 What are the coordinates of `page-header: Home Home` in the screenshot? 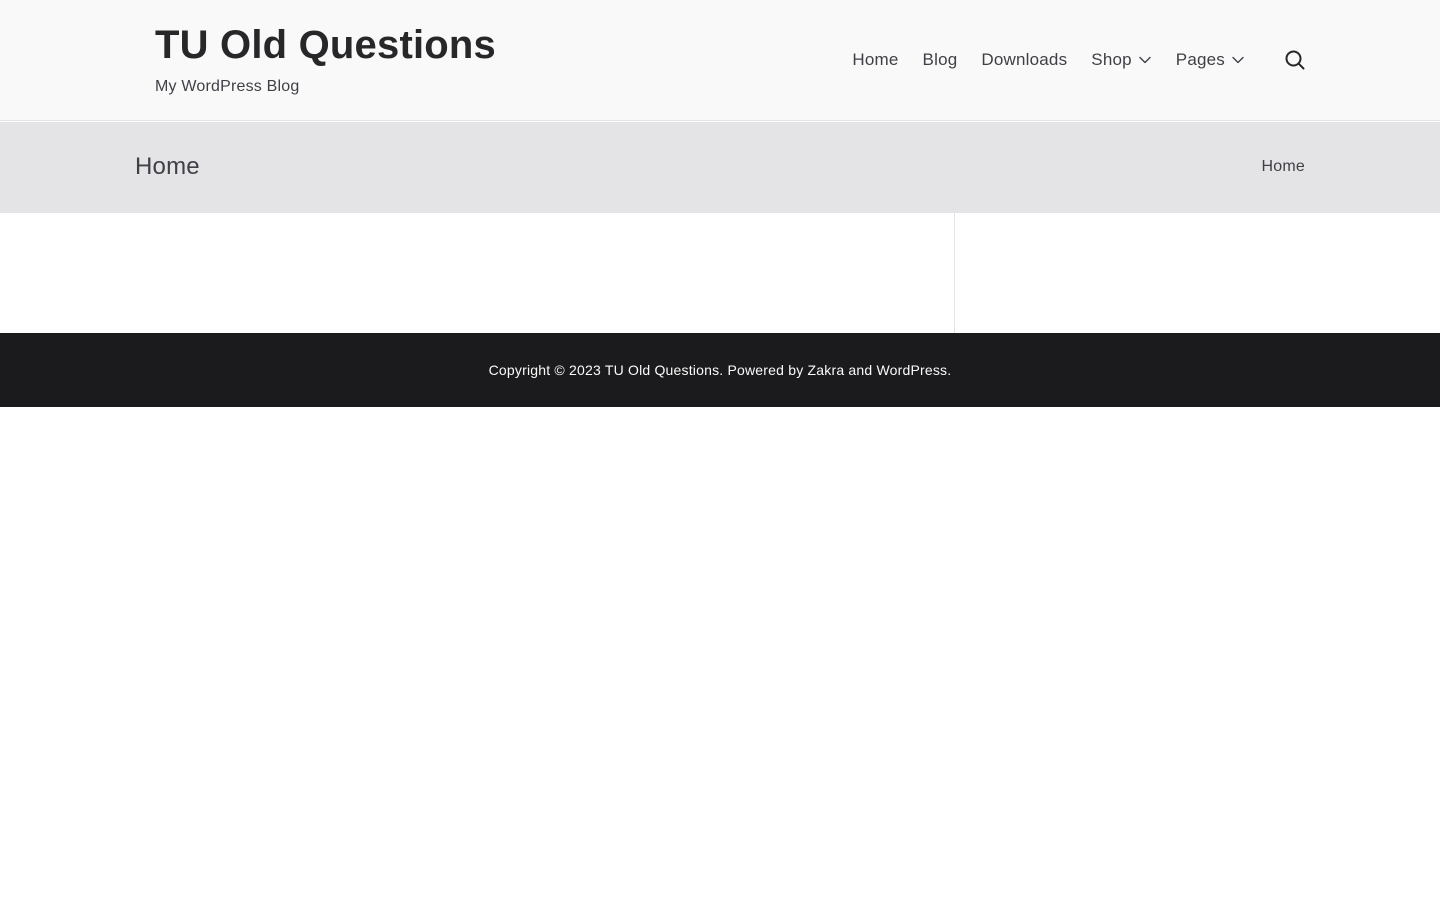 It's located at (720, 167).